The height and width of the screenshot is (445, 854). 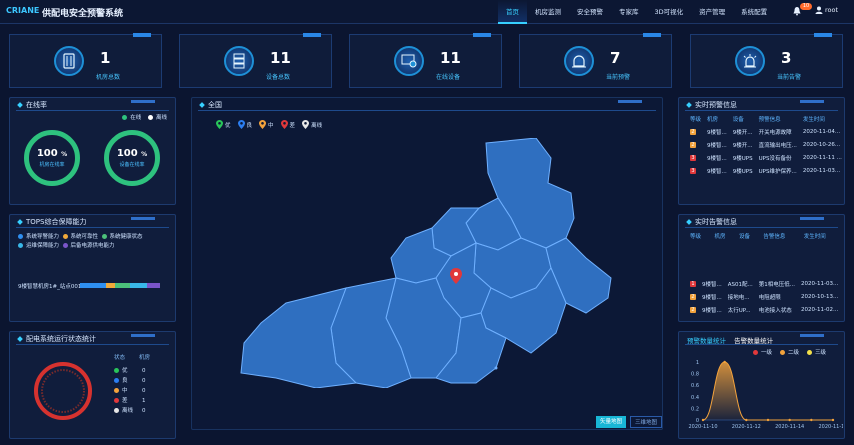 What do you see at coordinates (789, 77) in the screenshot?
I see `stat-label: 当前告警` at bounding box center [789, 77].